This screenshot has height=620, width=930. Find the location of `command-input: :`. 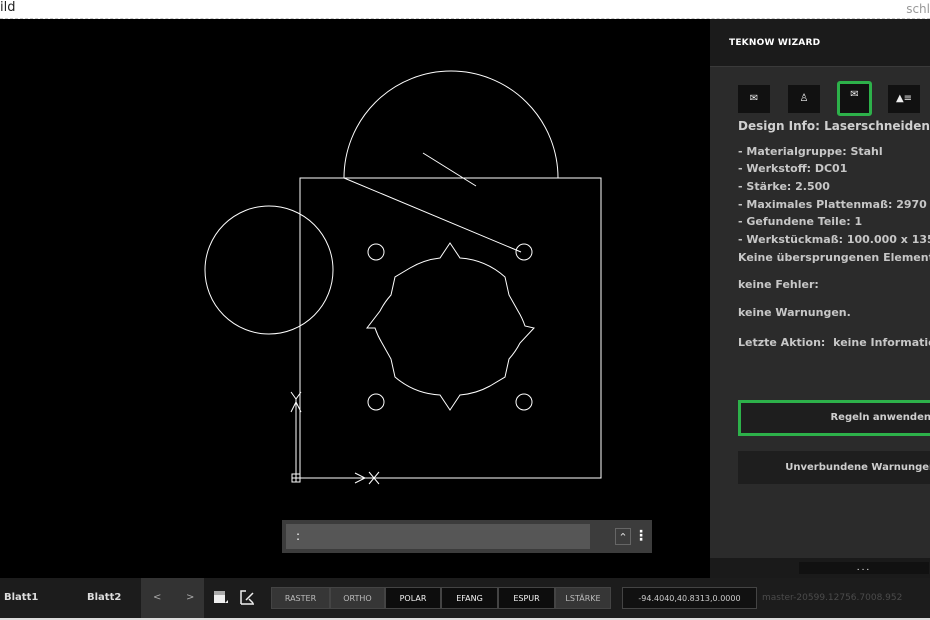

command-input: : is located at coordinates (438, 536).